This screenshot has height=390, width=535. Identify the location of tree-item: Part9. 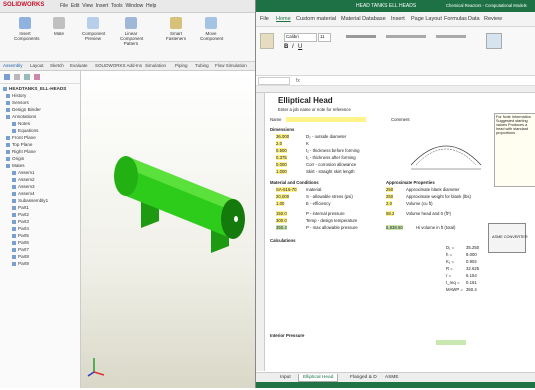
(20, 263).